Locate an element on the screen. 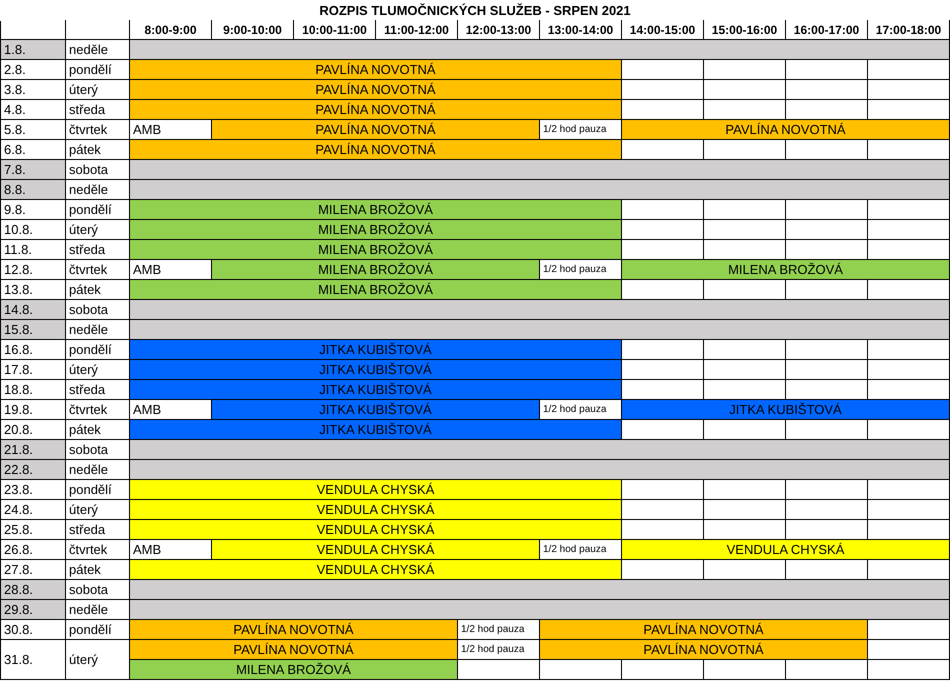 The height and width of the screenshot is (683, 950). date-cell: 8.8. is located at coordinates (33, 190).